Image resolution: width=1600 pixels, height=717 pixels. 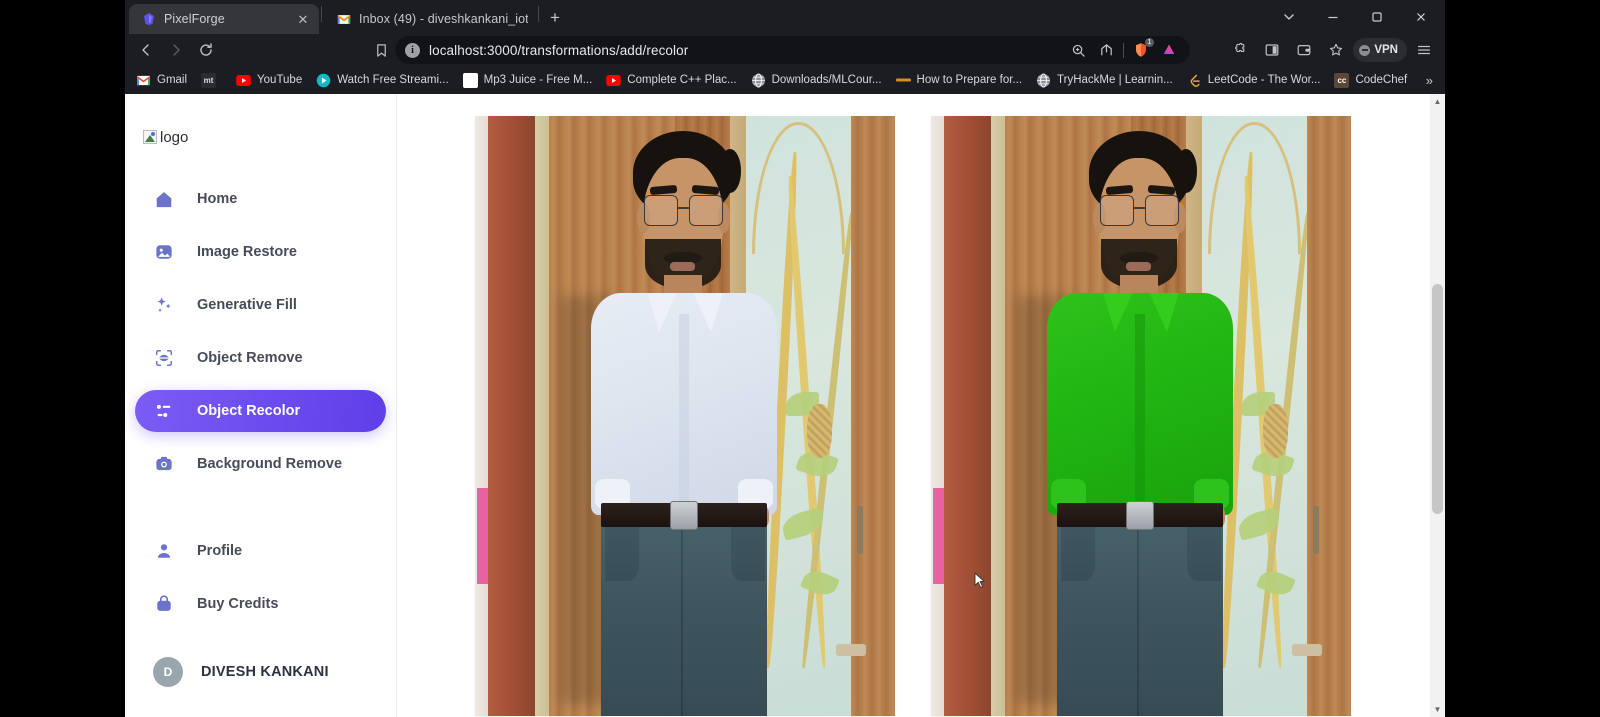 I want to click on bookmarks-overflow-icon: », so click(x=1429, y=80).